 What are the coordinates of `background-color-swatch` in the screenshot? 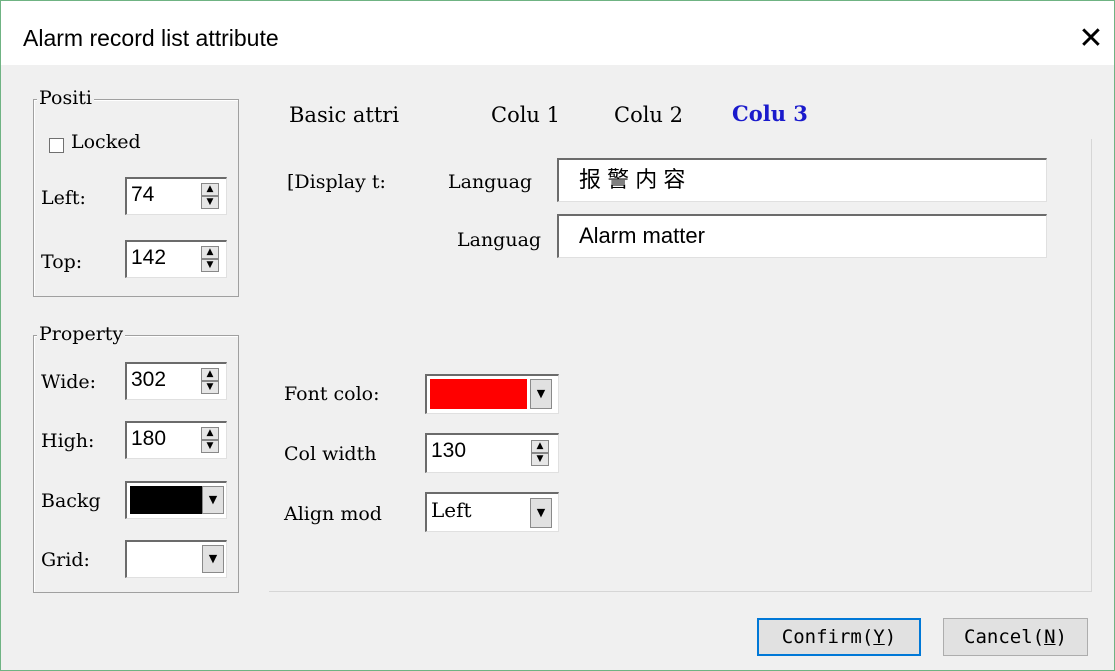 It's located at (166, 500).